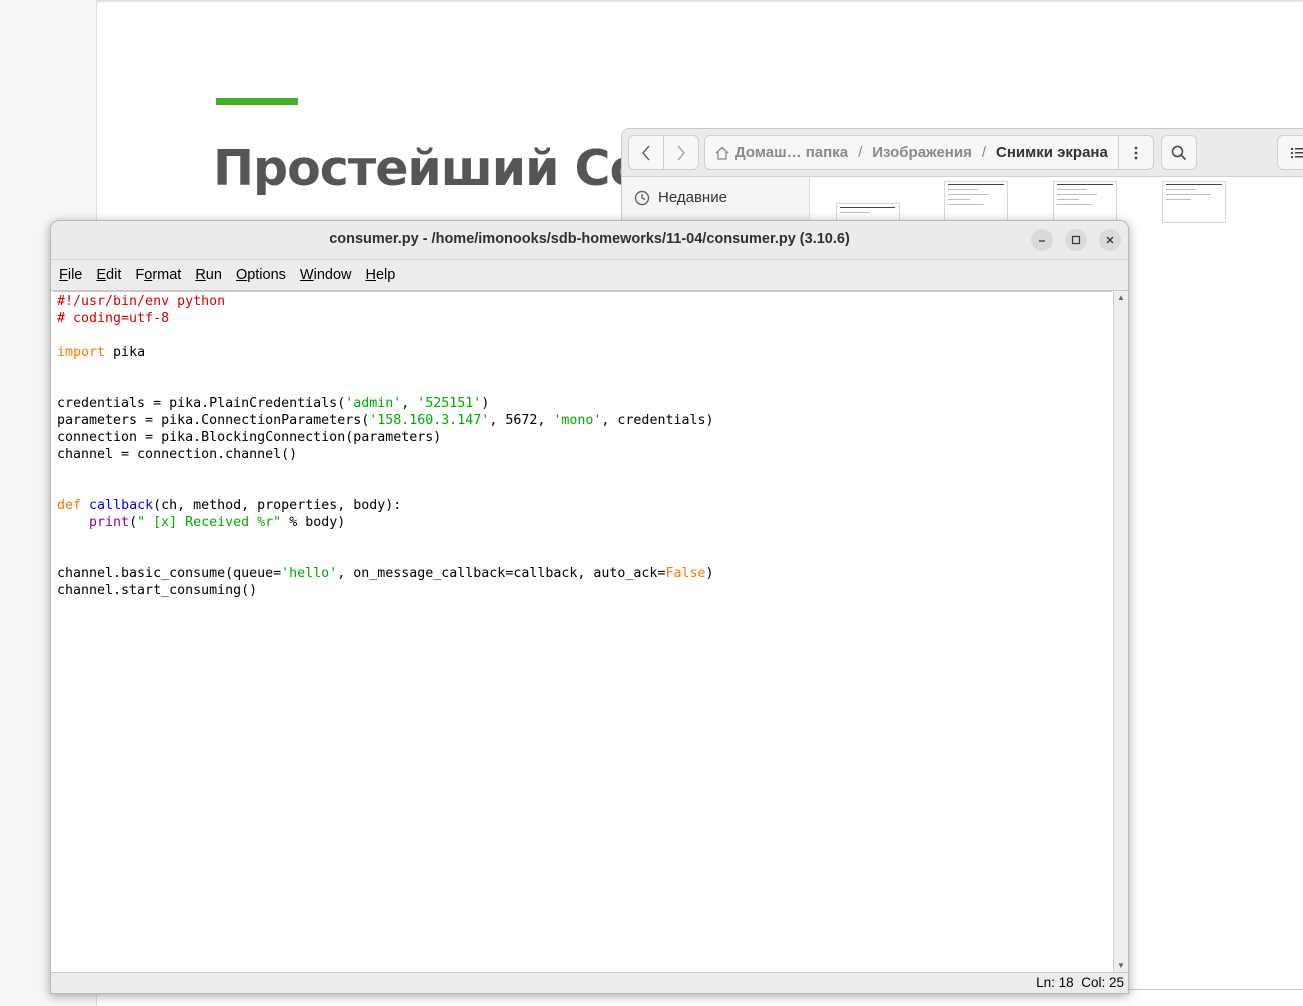 This screenshot has height=1006, width=1303. I want to click on menu-file: File, so click(73, 275).